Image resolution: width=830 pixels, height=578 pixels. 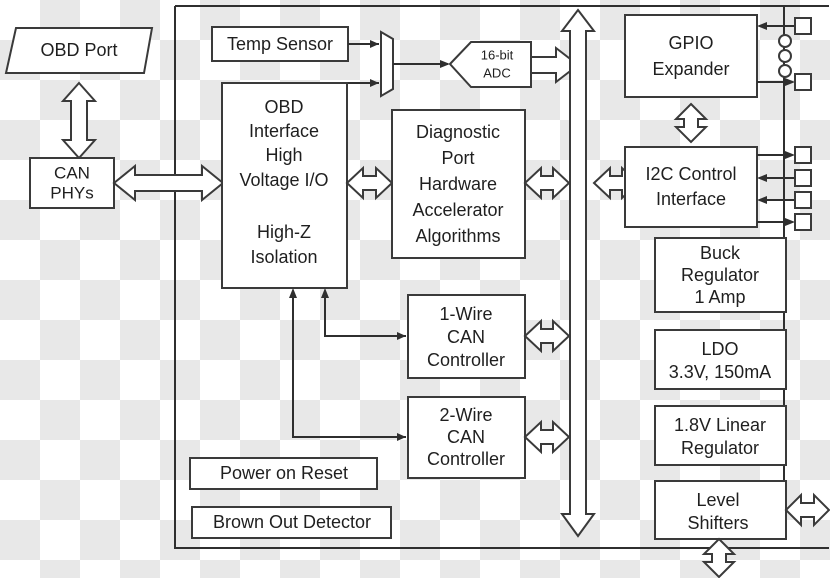 I want to click on two-wire-to-bus-arrow, so click(x=547, y=437).